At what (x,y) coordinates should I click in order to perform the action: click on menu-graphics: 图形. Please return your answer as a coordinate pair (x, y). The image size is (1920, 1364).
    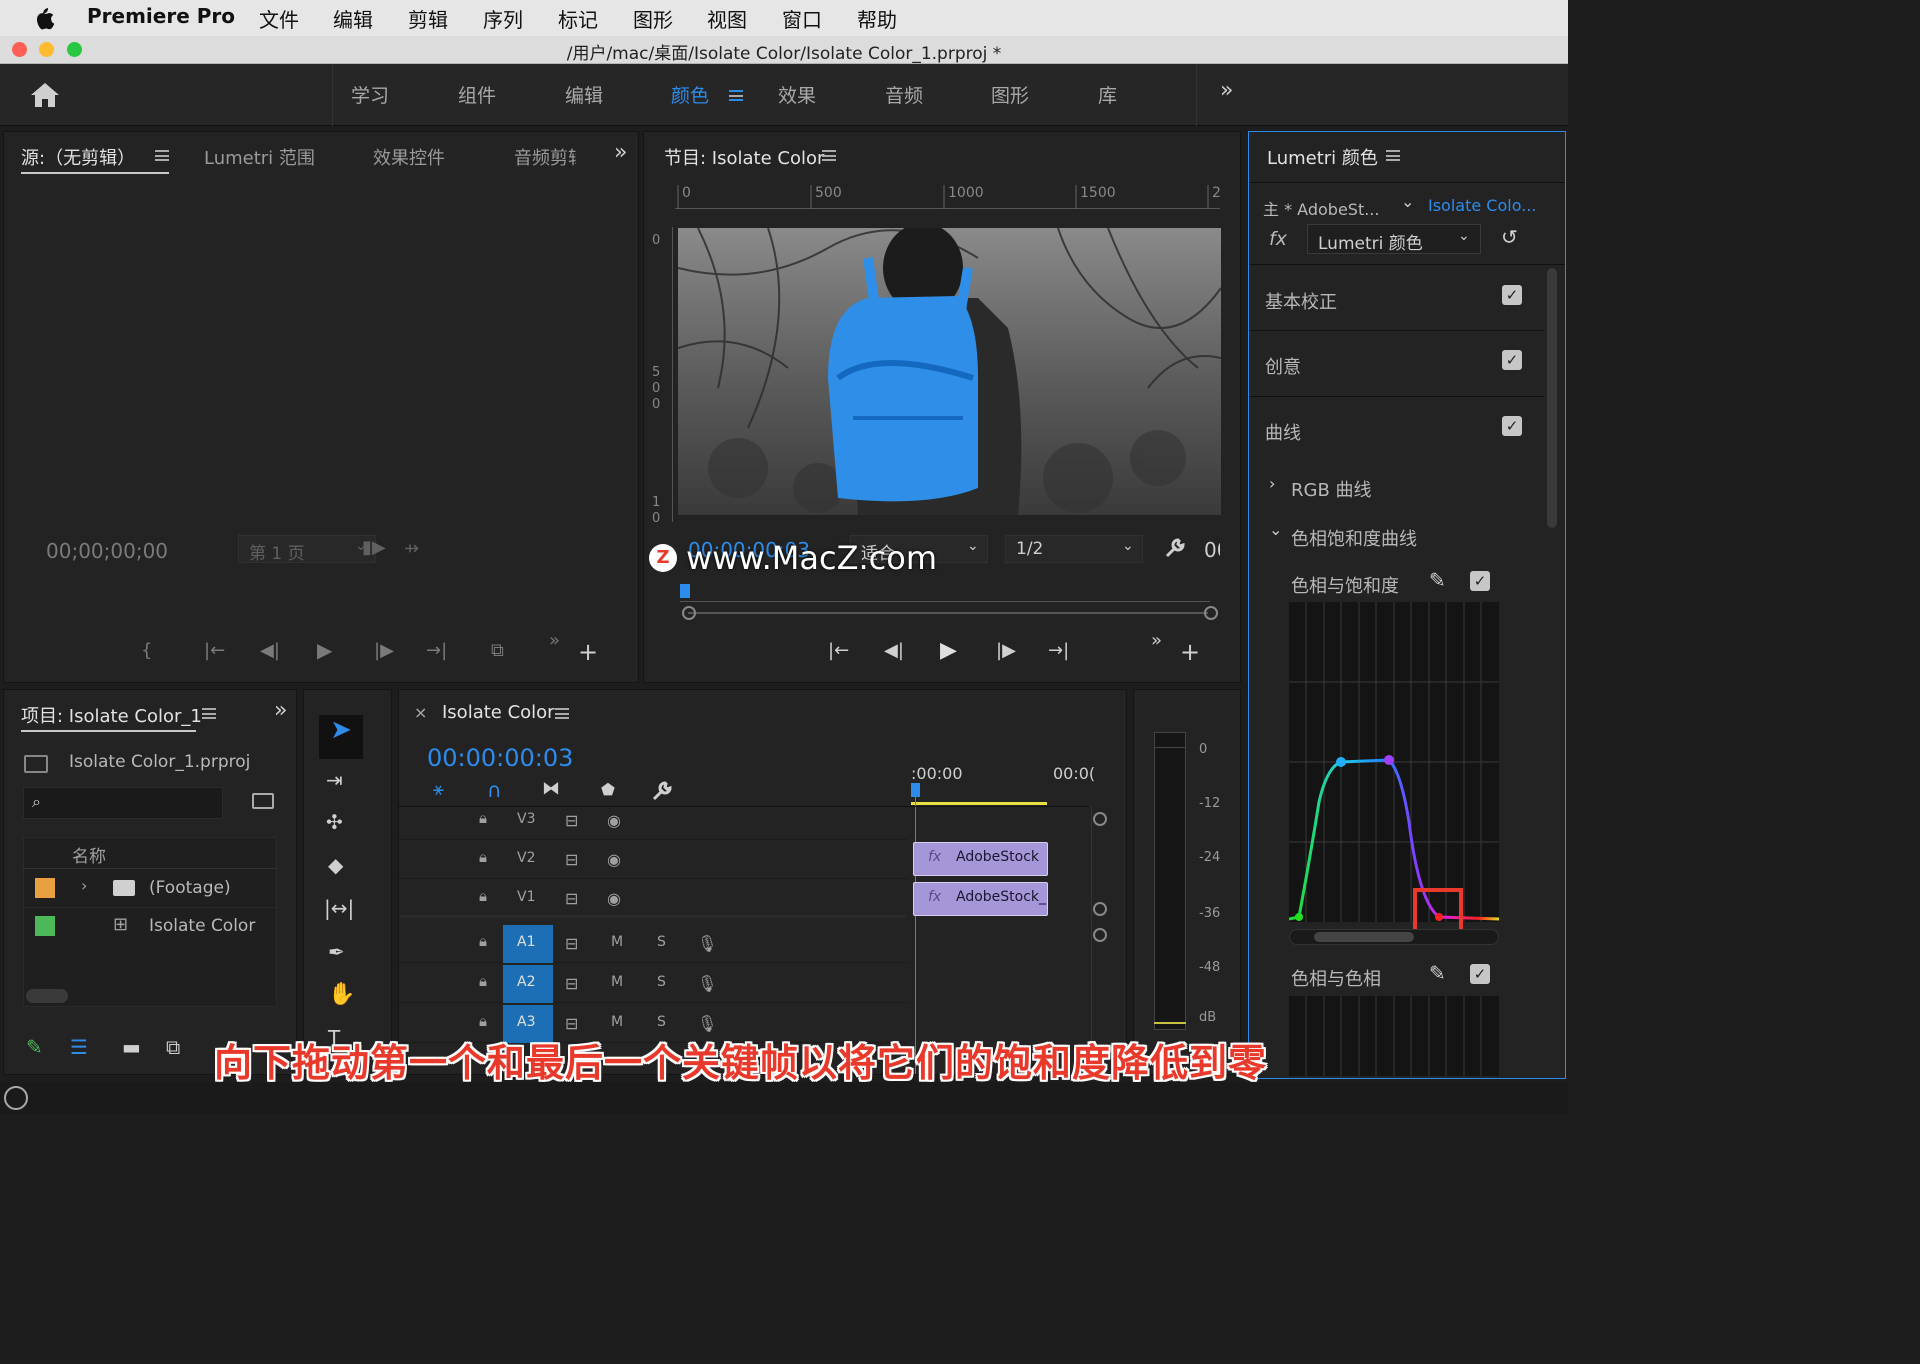
    Looking at the image, I should click on (653, 18).